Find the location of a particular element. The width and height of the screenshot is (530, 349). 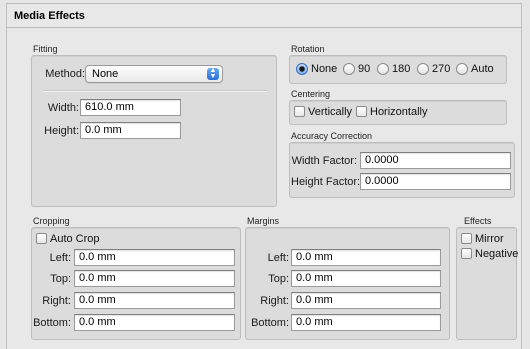

rotation-label-auto: Auto is located at coordinates (482, 69).